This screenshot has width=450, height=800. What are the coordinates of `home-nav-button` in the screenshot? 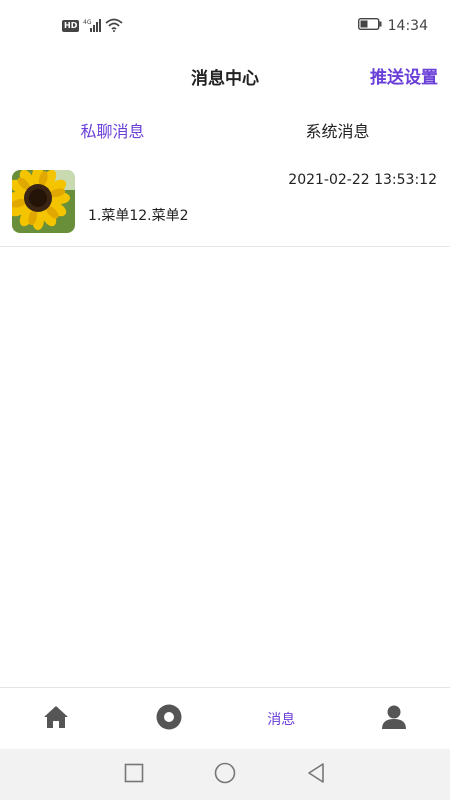 It's located at (225, 775).